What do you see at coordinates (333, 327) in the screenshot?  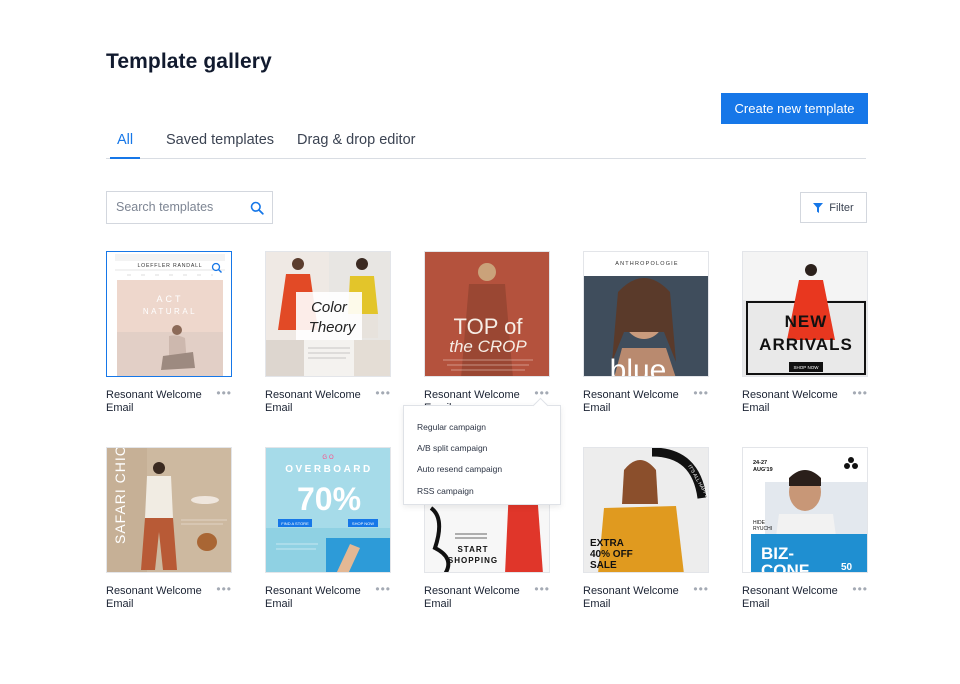 I see `thumb-subhead: Theory` at bounding box center [333, 327].